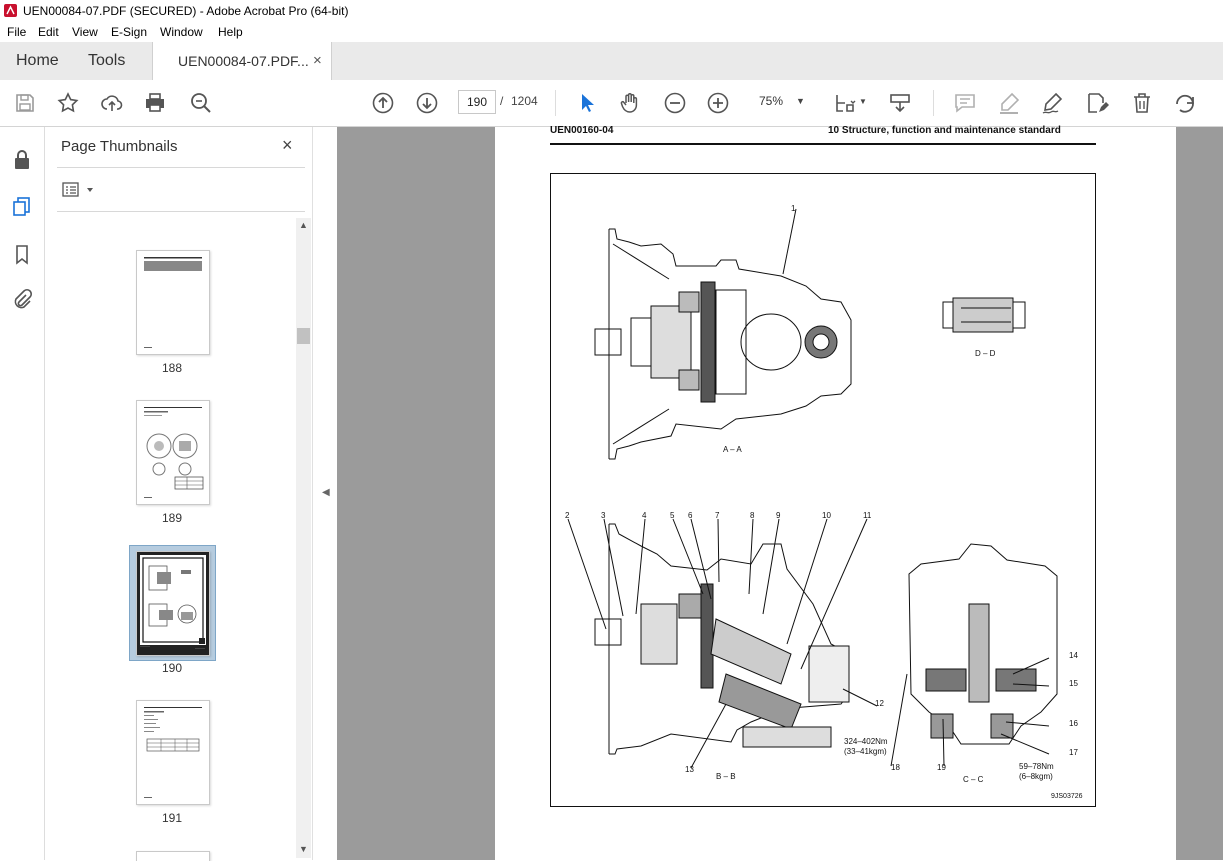 Image resolution: width=1223 pixels, height=861 pixels. What do you see at coordinates (778, 515) in the screenshot?
I see `callout-9: 9` at bounding box center [778, 515].